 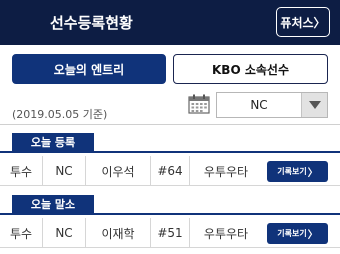 What do you see at coordinates (272, 105) in the screenshot?
I see `team-select: NC` at bounding box center [272, 105].